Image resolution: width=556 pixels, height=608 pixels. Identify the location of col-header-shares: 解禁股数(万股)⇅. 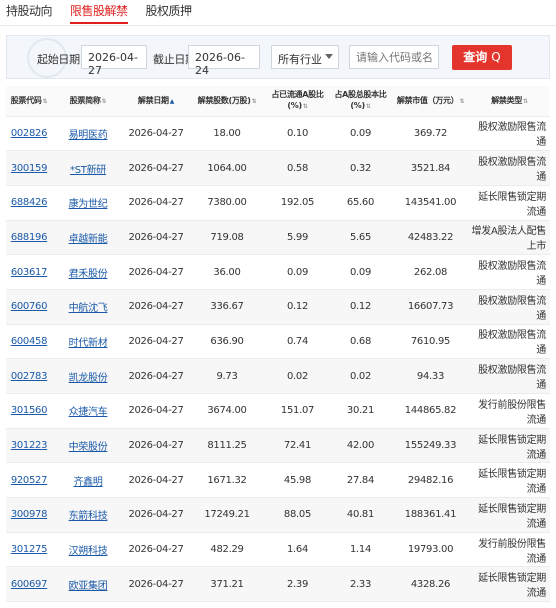
(227, 101).